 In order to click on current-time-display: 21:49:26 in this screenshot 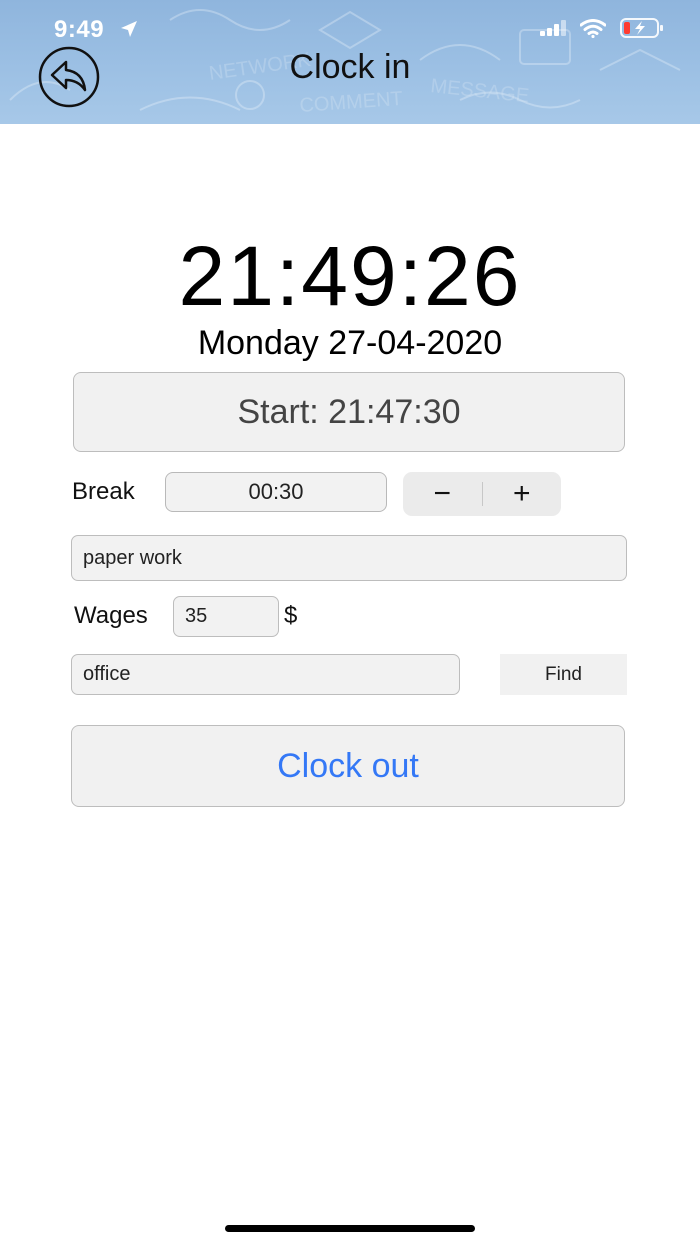, I will do `click(350, 276)`.